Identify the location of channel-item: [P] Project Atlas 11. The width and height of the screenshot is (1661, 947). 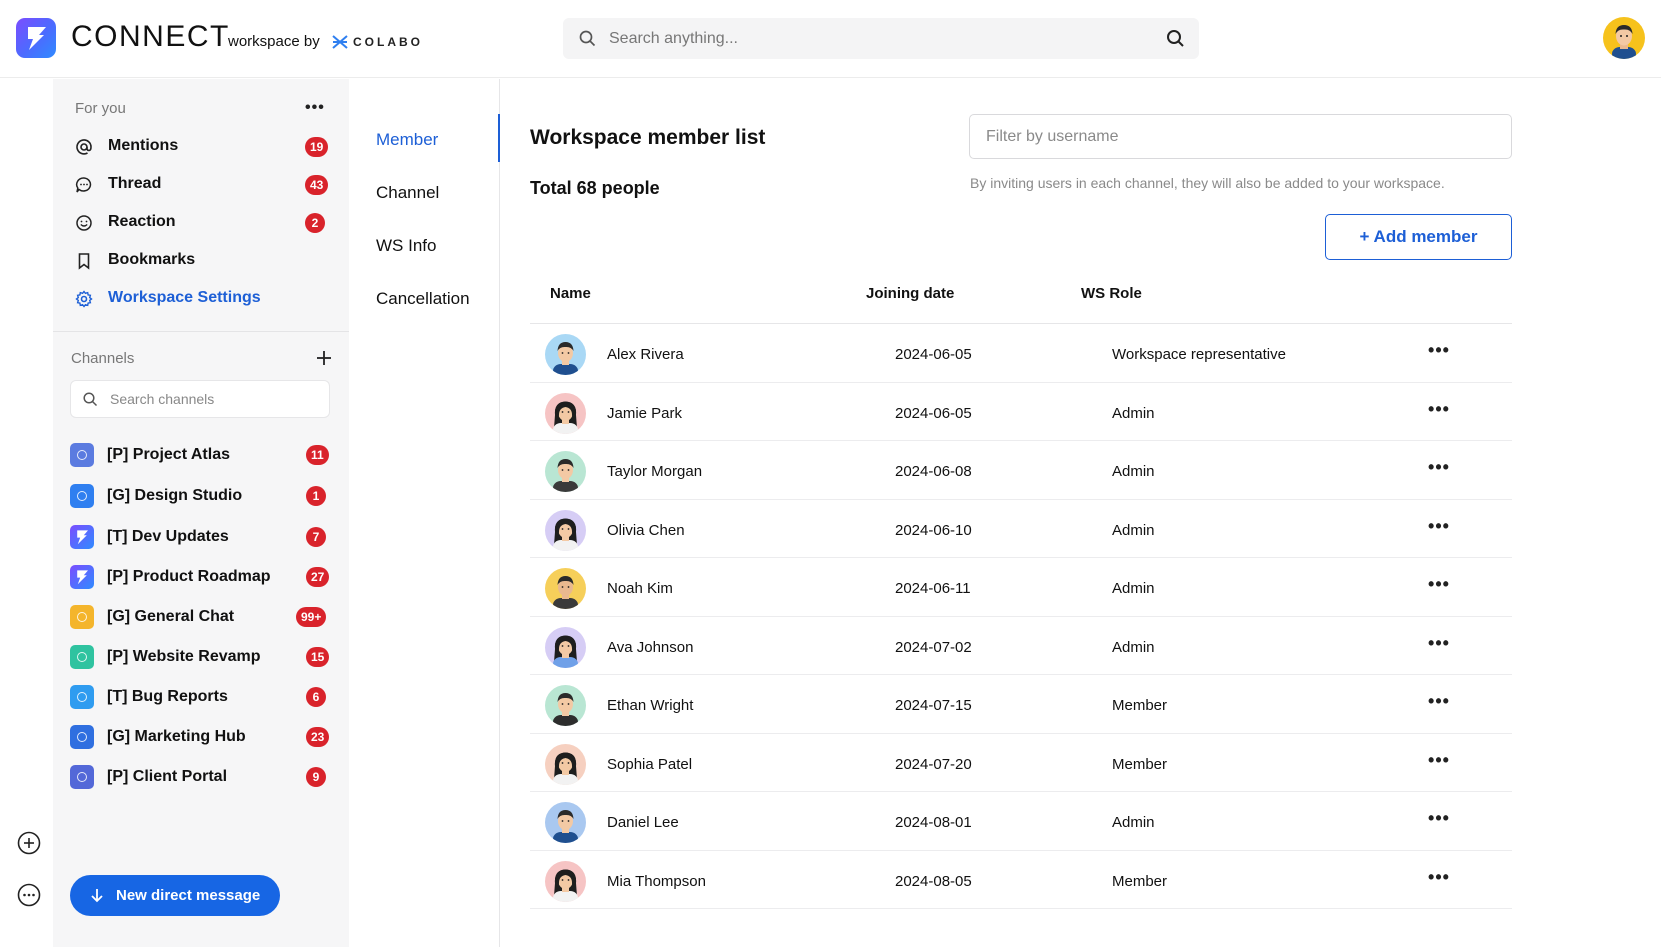
(200, 455).